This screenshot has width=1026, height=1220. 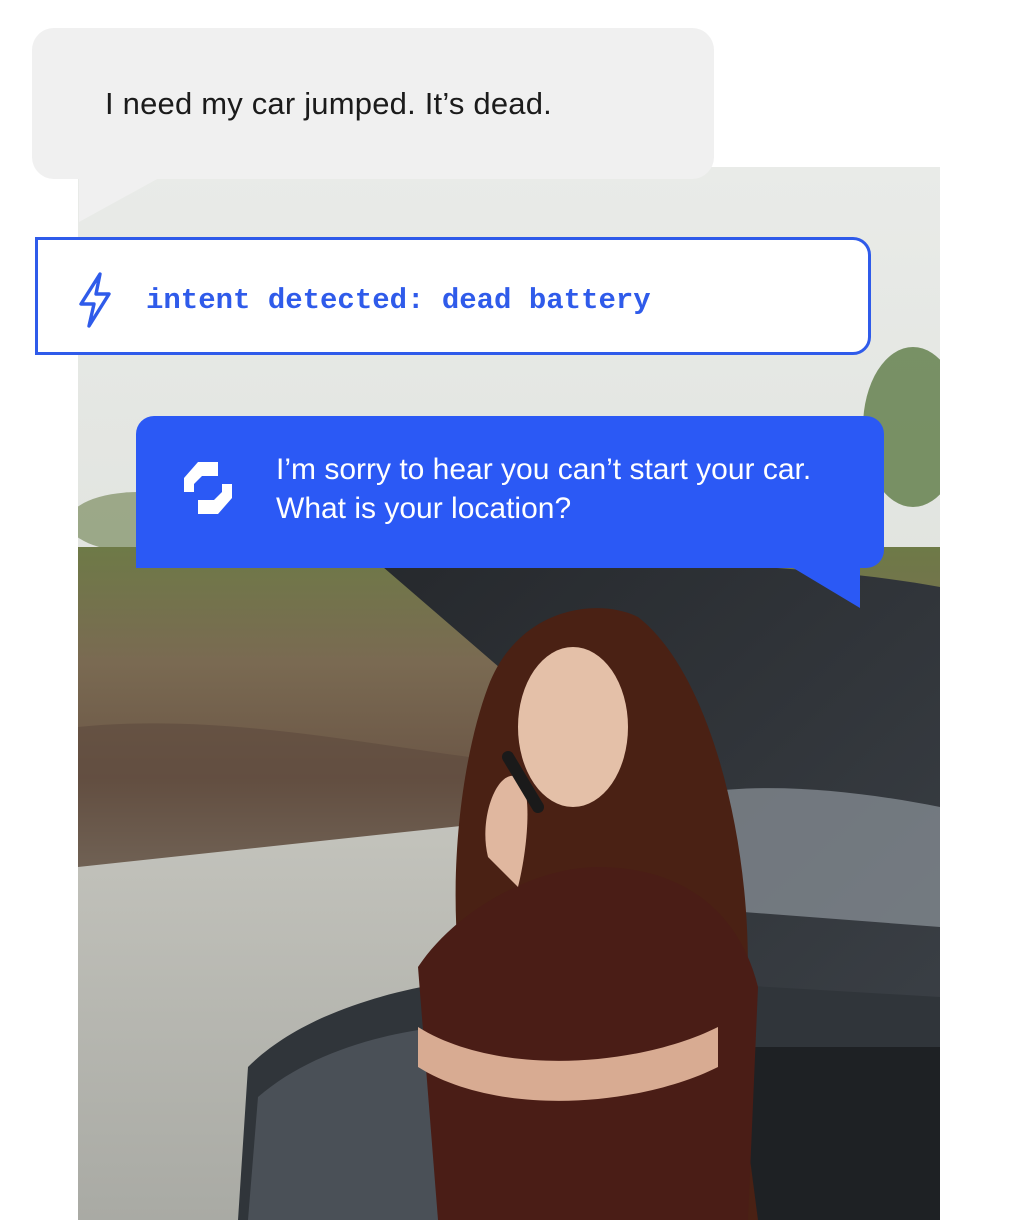 I want to click on intent-text: intent detected: dead battery, so click(x=398, y=300).